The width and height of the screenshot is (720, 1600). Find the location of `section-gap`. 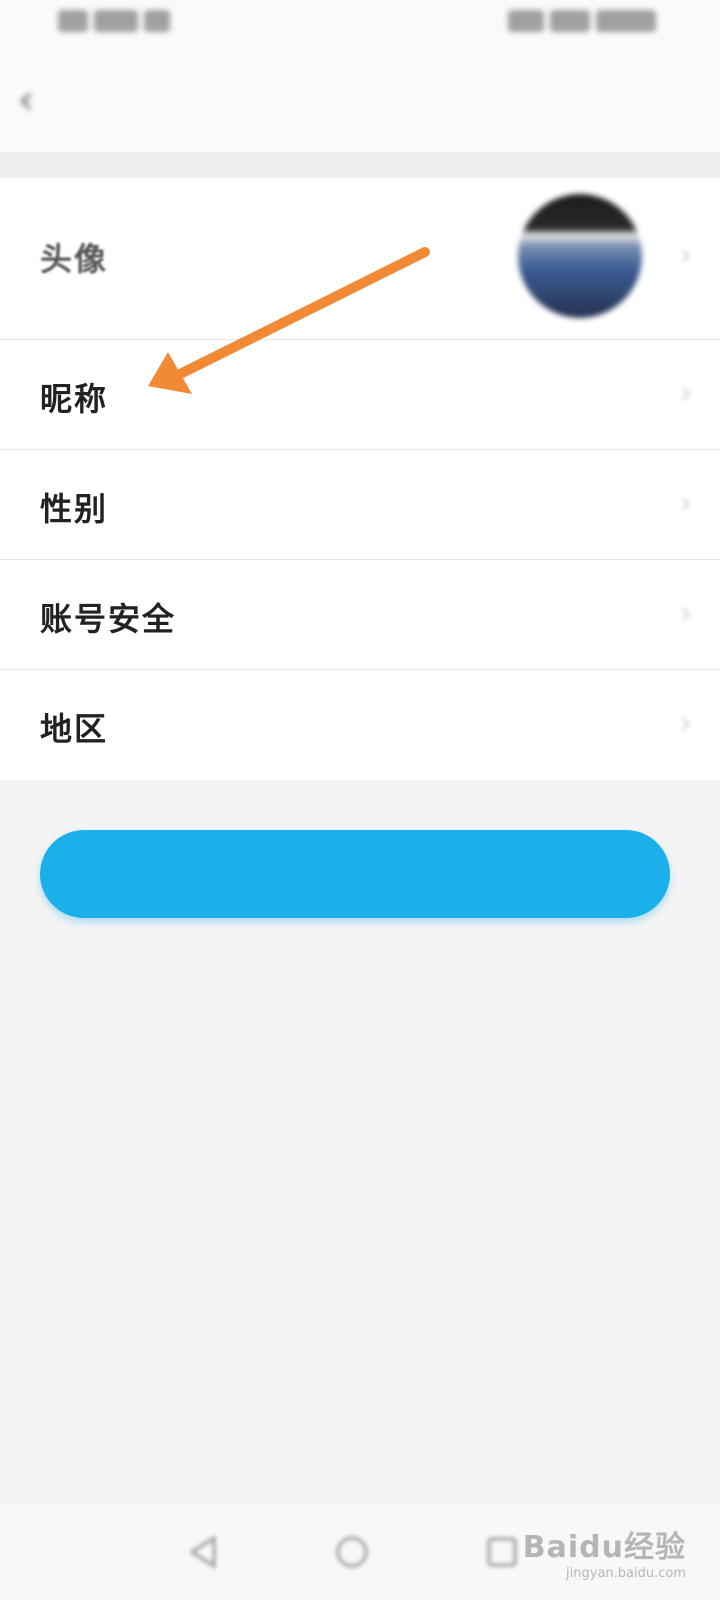

section-gap is located at coordinates (360, 165).